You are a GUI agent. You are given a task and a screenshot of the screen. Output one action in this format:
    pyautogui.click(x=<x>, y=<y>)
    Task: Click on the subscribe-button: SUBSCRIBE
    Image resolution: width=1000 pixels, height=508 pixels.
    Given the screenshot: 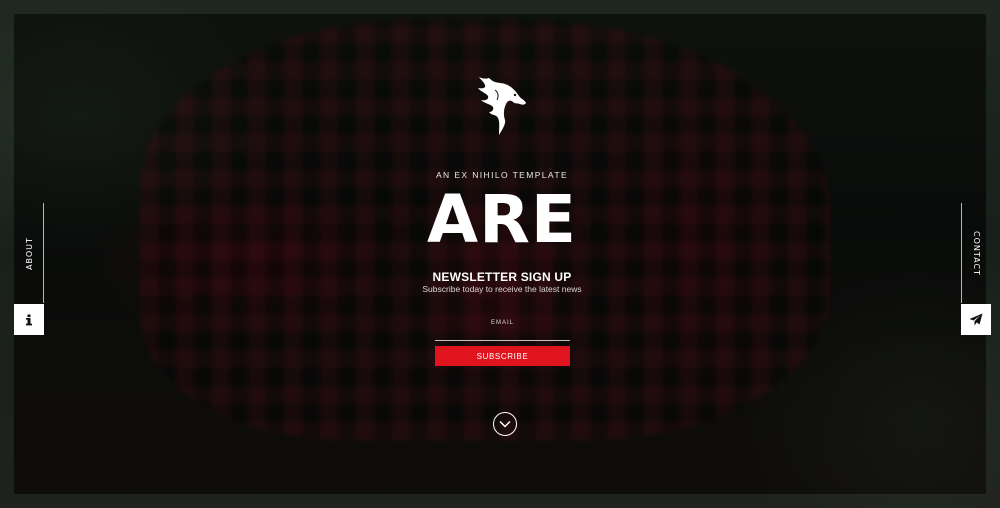 What is the action you would take?
    pyautogui.click(x=502, y=356)
    